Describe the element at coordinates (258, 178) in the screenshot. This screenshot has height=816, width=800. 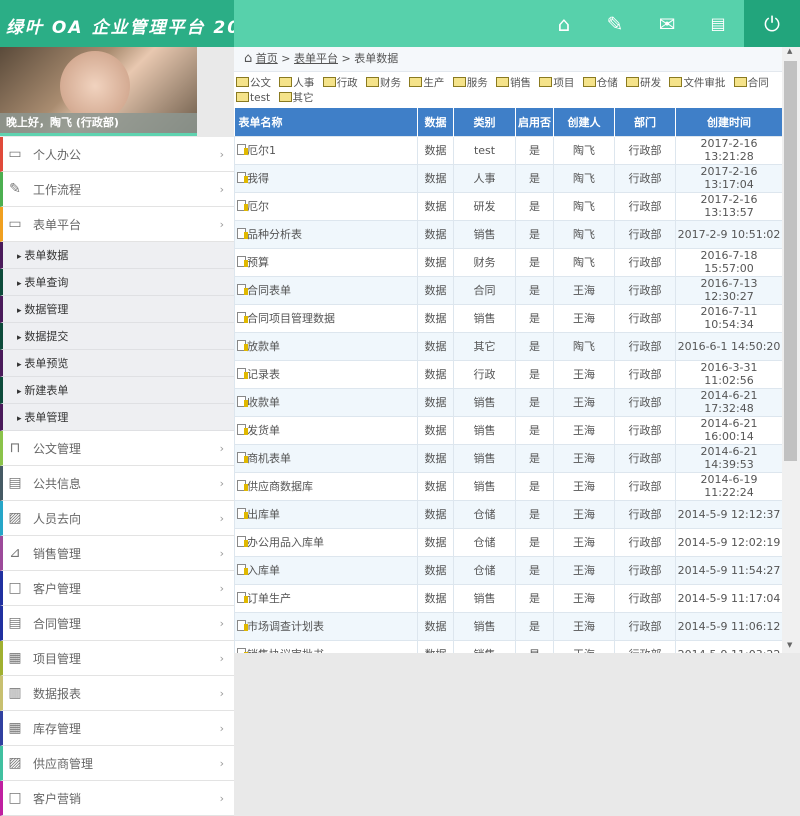
I see `form-name-link: 我得` at that location.